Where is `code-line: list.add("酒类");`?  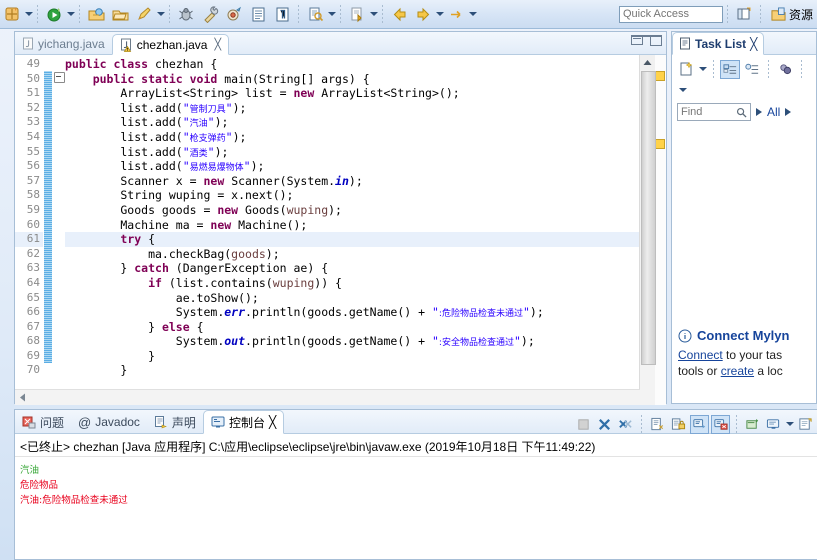
code-line: list.add("酒类"); is located at coordinates (352, 152).